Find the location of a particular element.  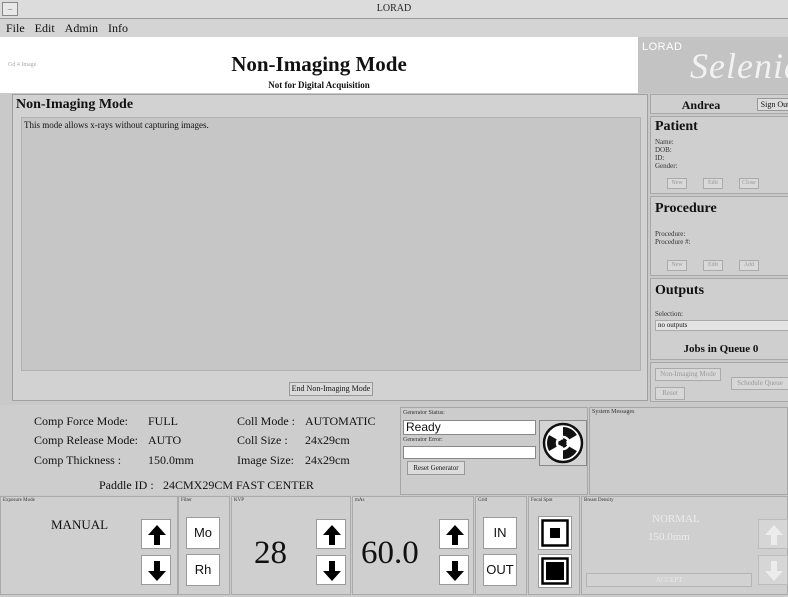

comp-thickness-label: Comp Thickness : is located at coordinates (78, 460).